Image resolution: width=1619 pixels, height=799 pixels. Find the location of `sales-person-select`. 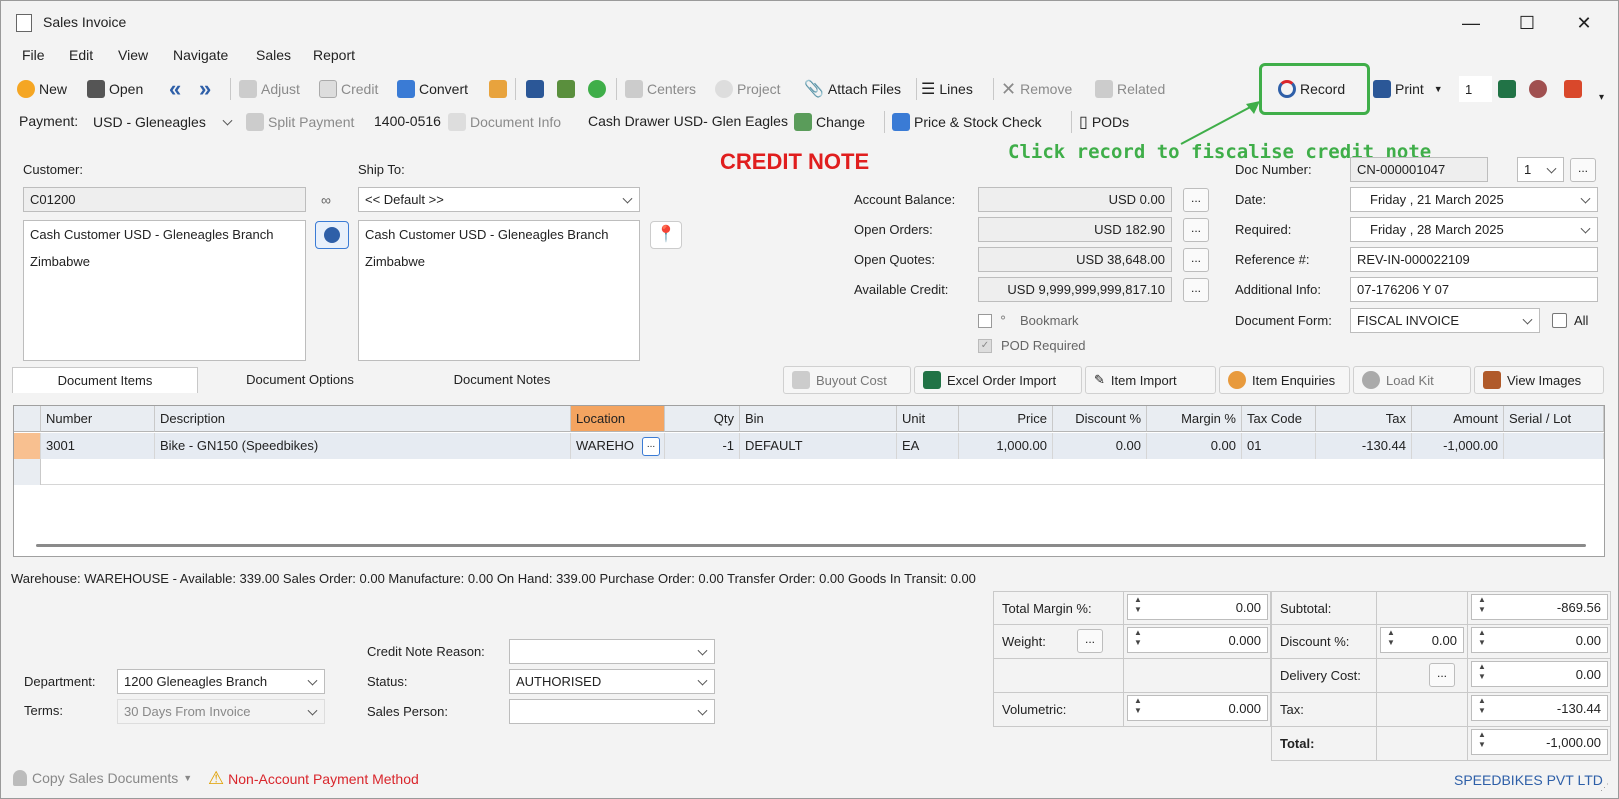

sales-person-select is located at coordinates (612, 711).